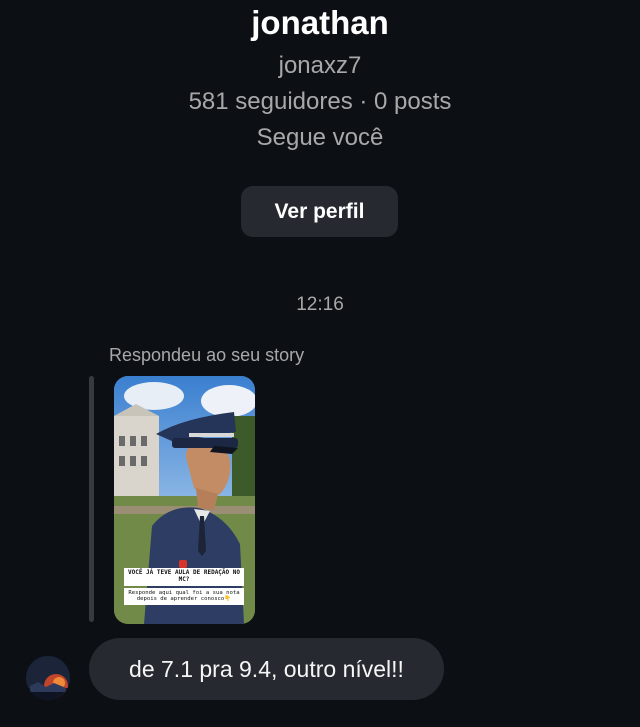 The height and width of the screenshot is (727, 640). Describe the element at coordinates (183, 564) in the screenshot. I see `alarm-emoji-icon` at that location.